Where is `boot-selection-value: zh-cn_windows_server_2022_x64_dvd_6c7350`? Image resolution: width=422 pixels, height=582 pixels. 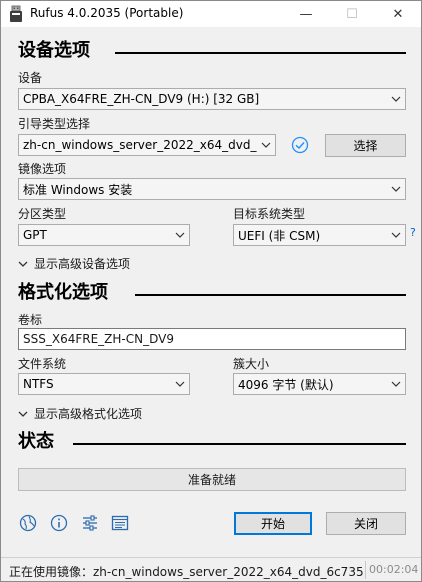 boot-selection-value: zh-cn_windows_server_2022_x64_dvd_6c7350 is located at coordinates (140, 145).